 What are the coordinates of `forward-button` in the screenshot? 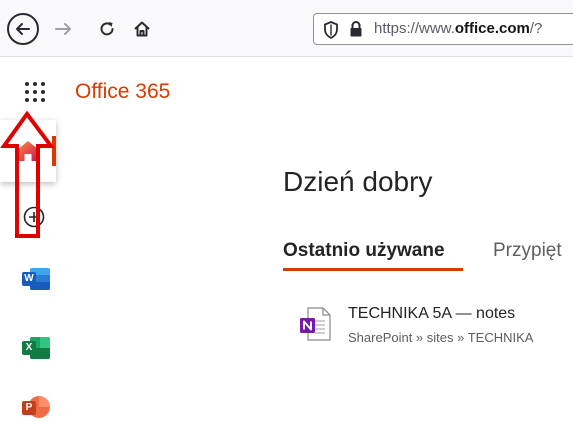 It's located at (63, 29).